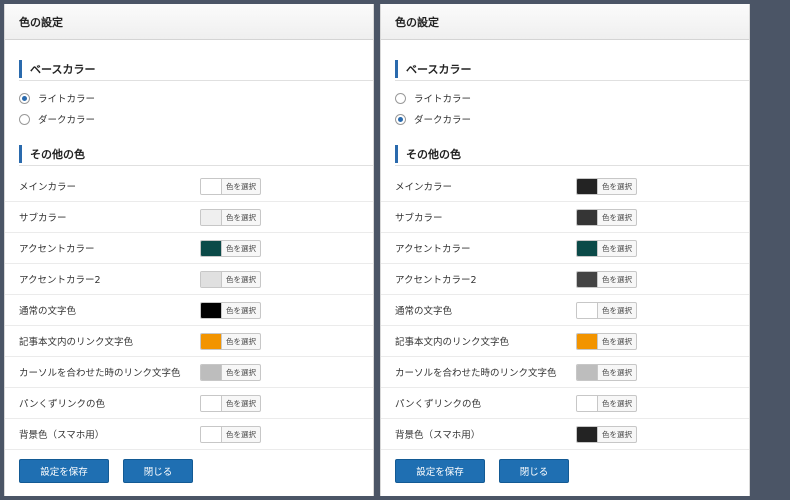  I want to click on other-colors-heading: その他の色, so click(572, 154).